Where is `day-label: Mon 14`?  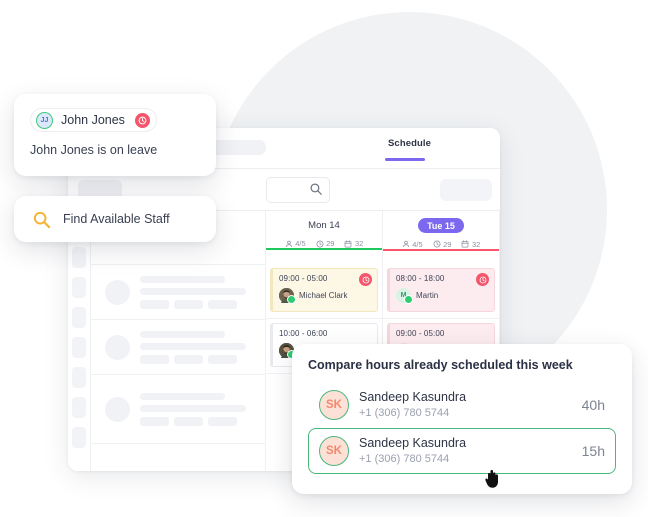 day-label: Mon 14 is located at coordinates (324, 225).